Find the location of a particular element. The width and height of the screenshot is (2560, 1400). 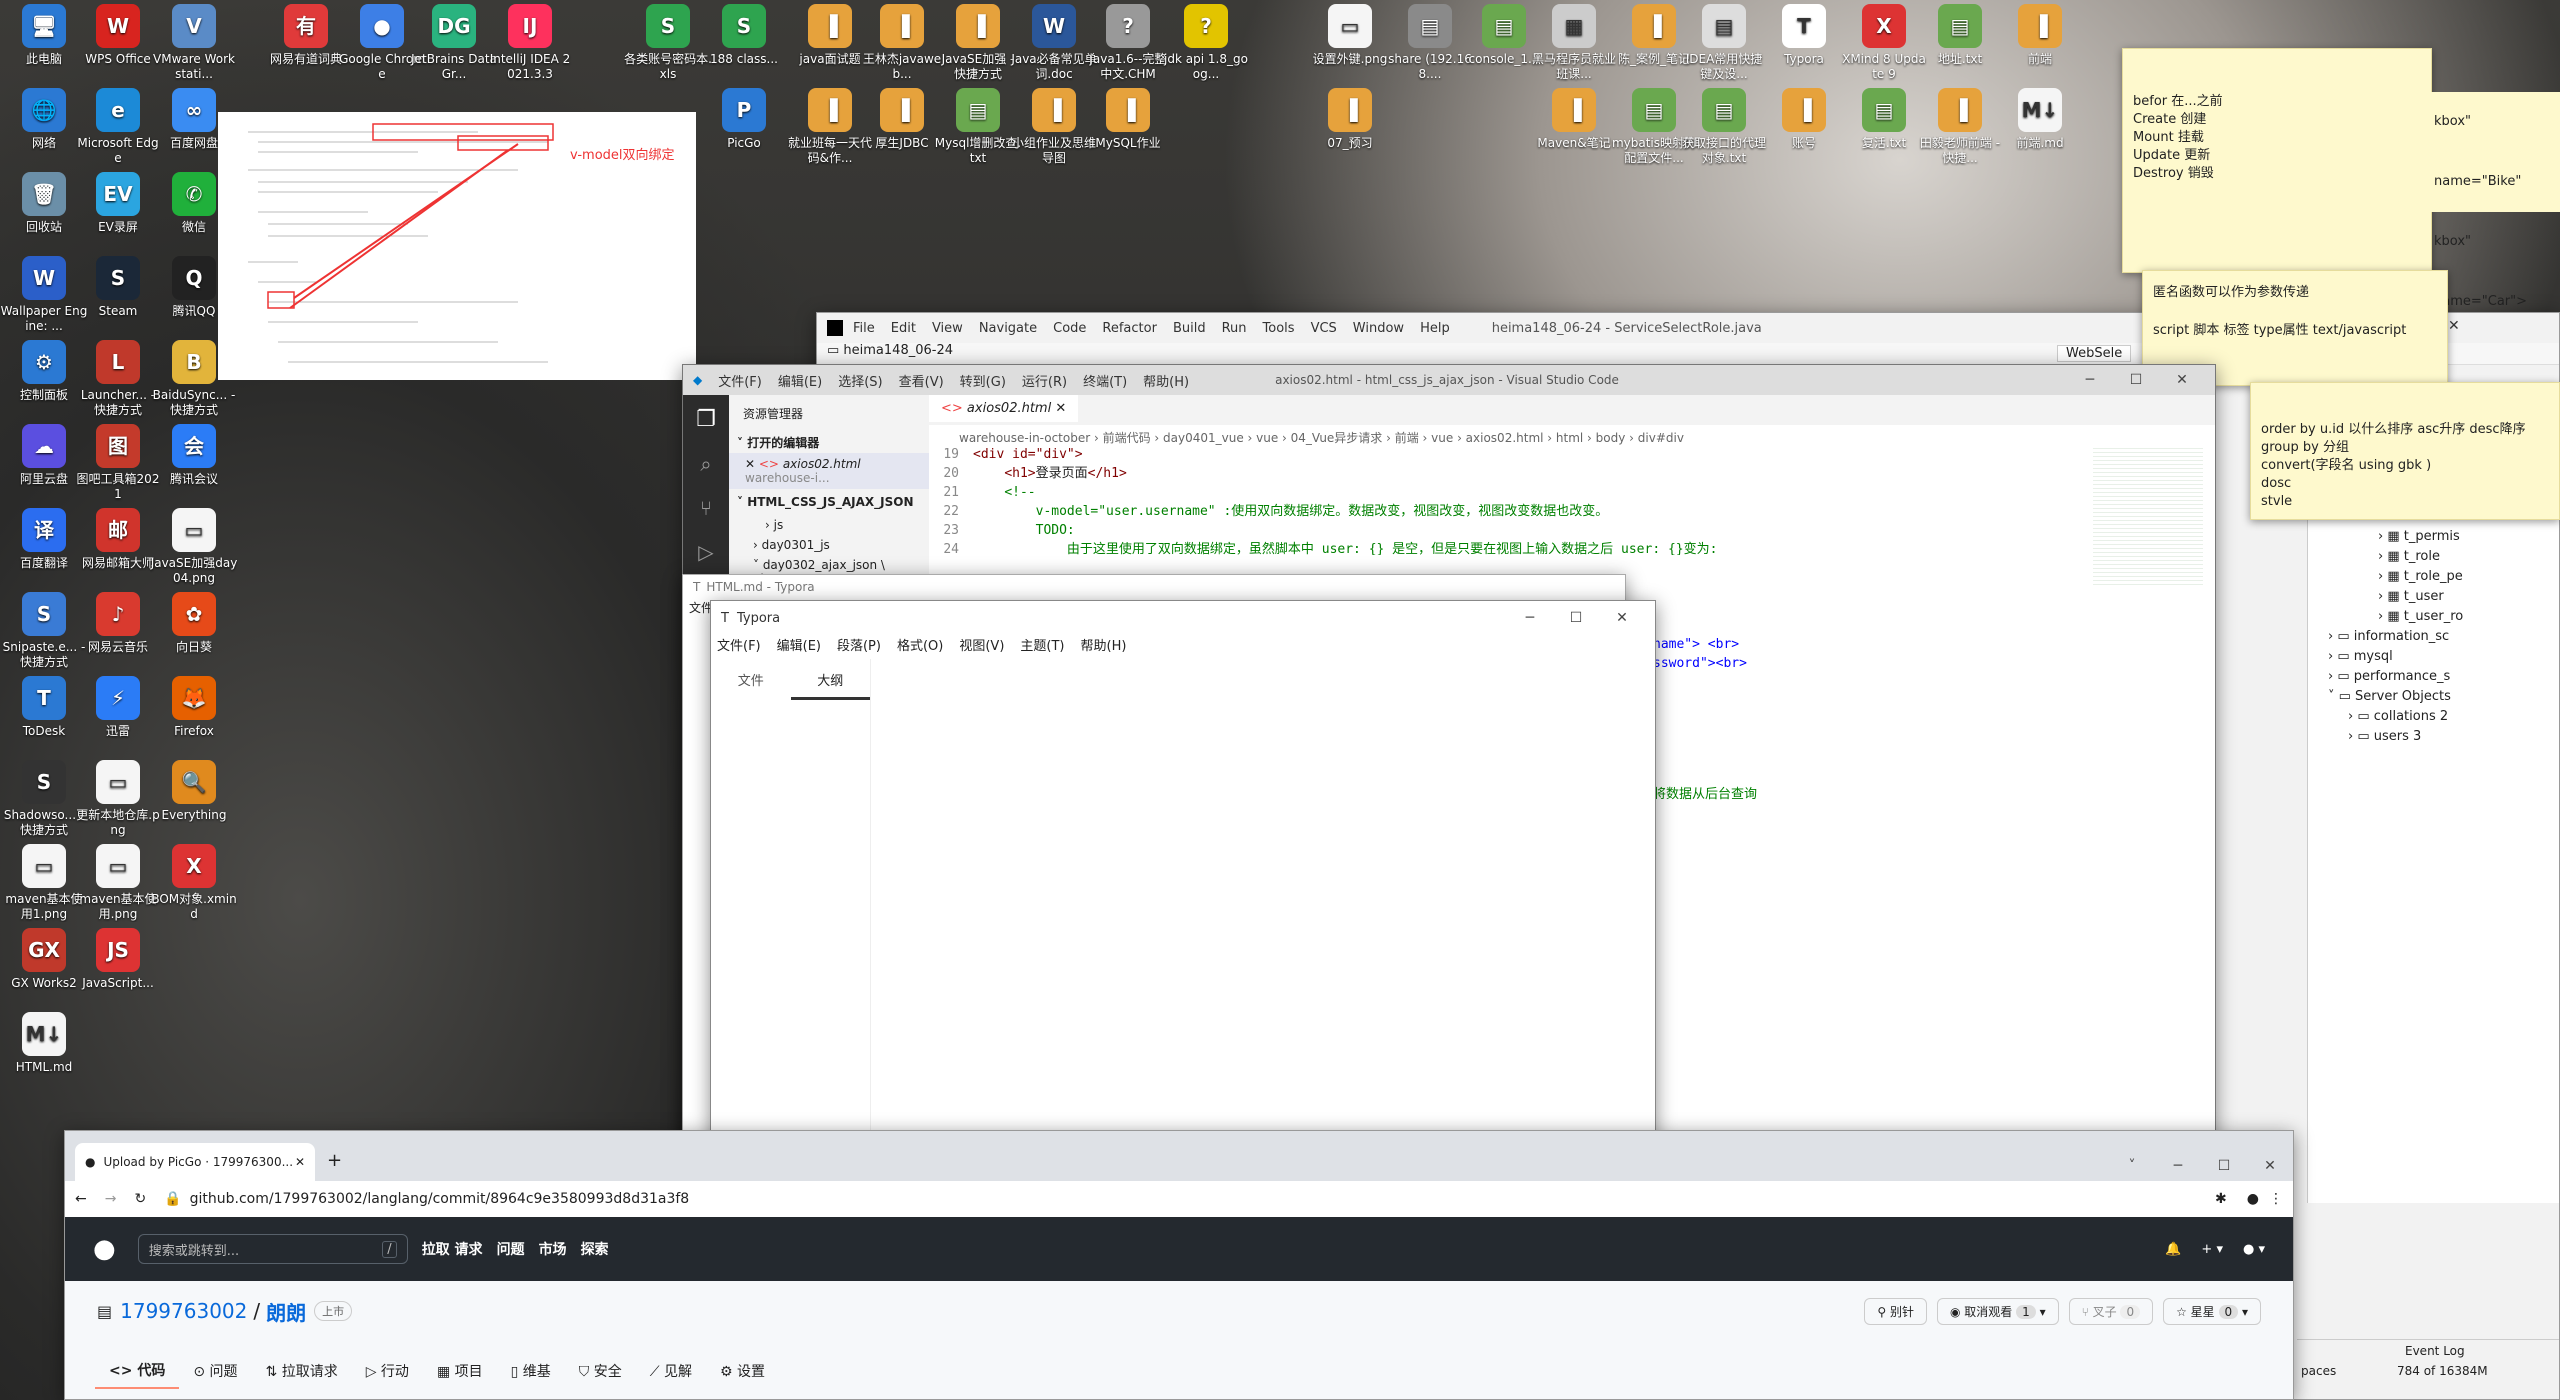

menu-item: Window is located at coordinates (1378, 328).